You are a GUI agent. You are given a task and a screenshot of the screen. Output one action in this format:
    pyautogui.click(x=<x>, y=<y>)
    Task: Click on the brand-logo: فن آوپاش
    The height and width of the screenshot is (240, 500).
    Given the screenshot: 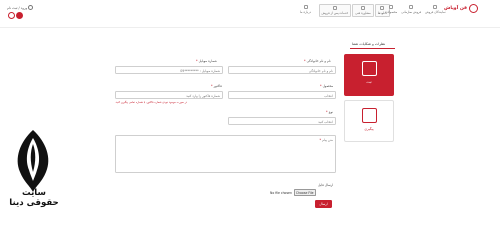 What is the action you would take?
    pyautogui.click(x=461, y=8)
    